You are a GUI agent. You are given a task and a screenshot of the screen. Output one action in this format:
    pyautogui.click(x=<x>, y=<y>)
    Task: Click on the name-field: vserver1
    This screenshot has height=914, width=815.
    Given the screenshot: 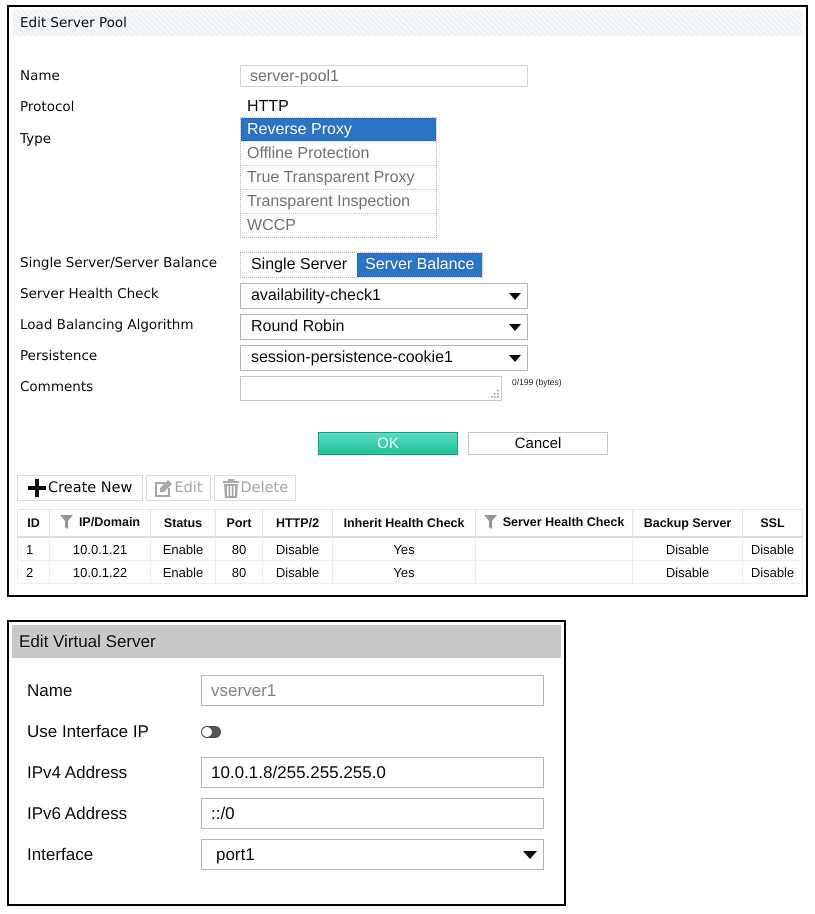 What is the action you would take?
    pyautogui.click(x=372, y=690)
    